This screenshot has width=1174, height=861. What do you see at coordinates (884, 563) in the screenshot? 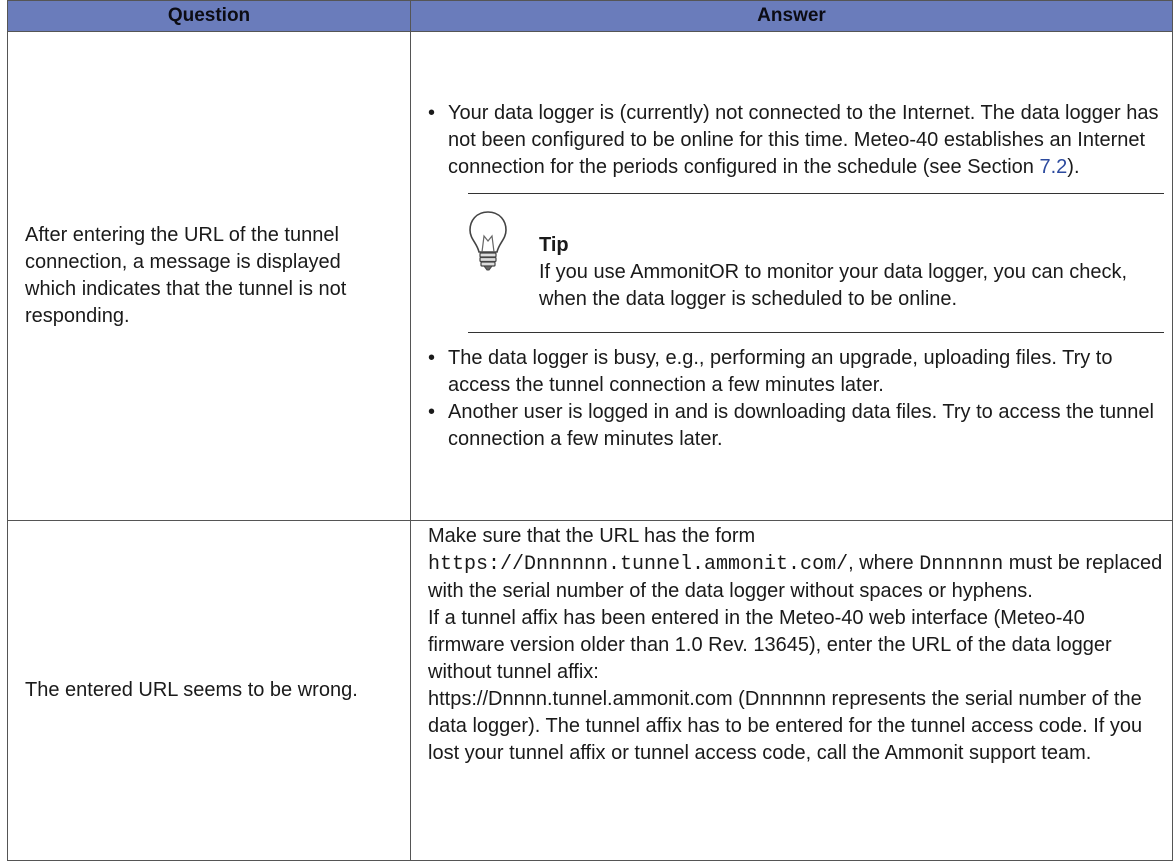
I see `url-sentence-mid: , where` at bounding box center [884, 563].